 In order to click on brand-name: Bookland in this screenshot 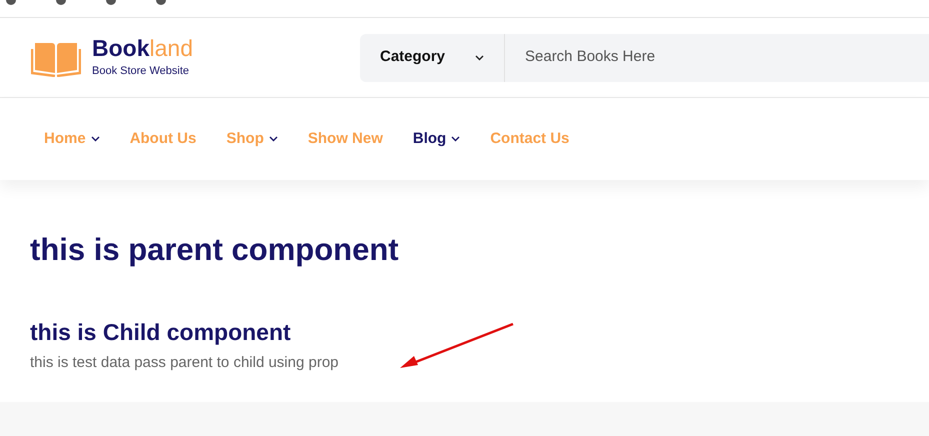, I will do `click(142, 48)`.